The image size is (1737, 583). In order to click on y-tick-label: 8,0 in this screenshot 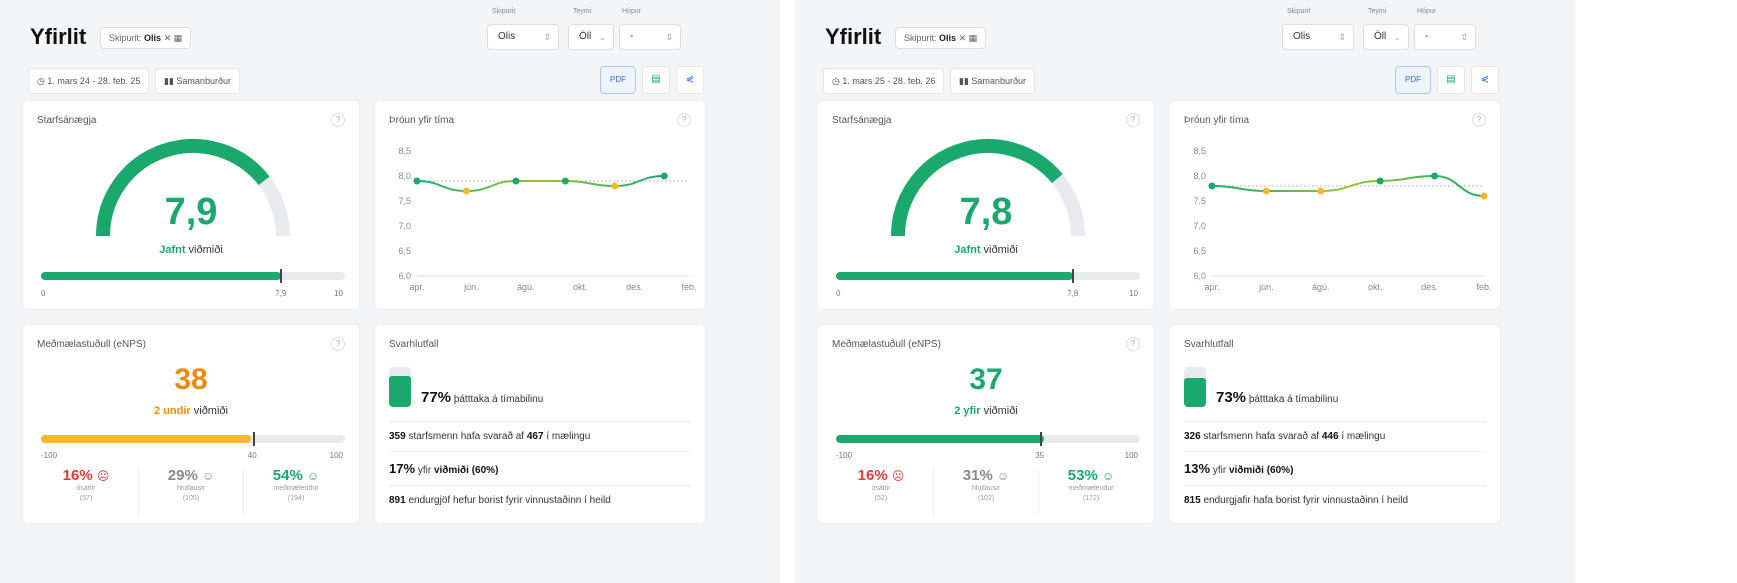, I will do `click(1199, 176)`.